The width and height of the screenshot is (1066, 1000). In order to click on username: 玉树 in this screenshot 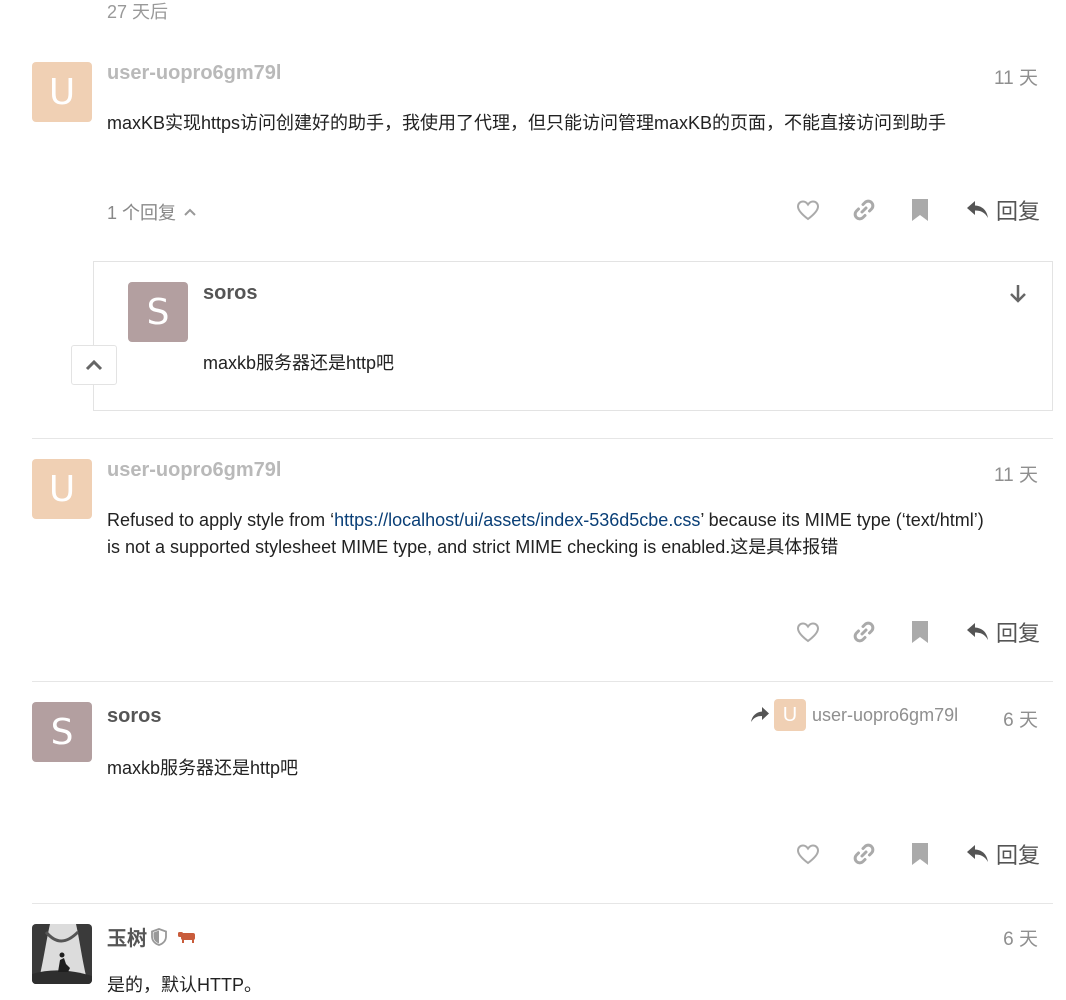, I will do `click(127, 936)`.